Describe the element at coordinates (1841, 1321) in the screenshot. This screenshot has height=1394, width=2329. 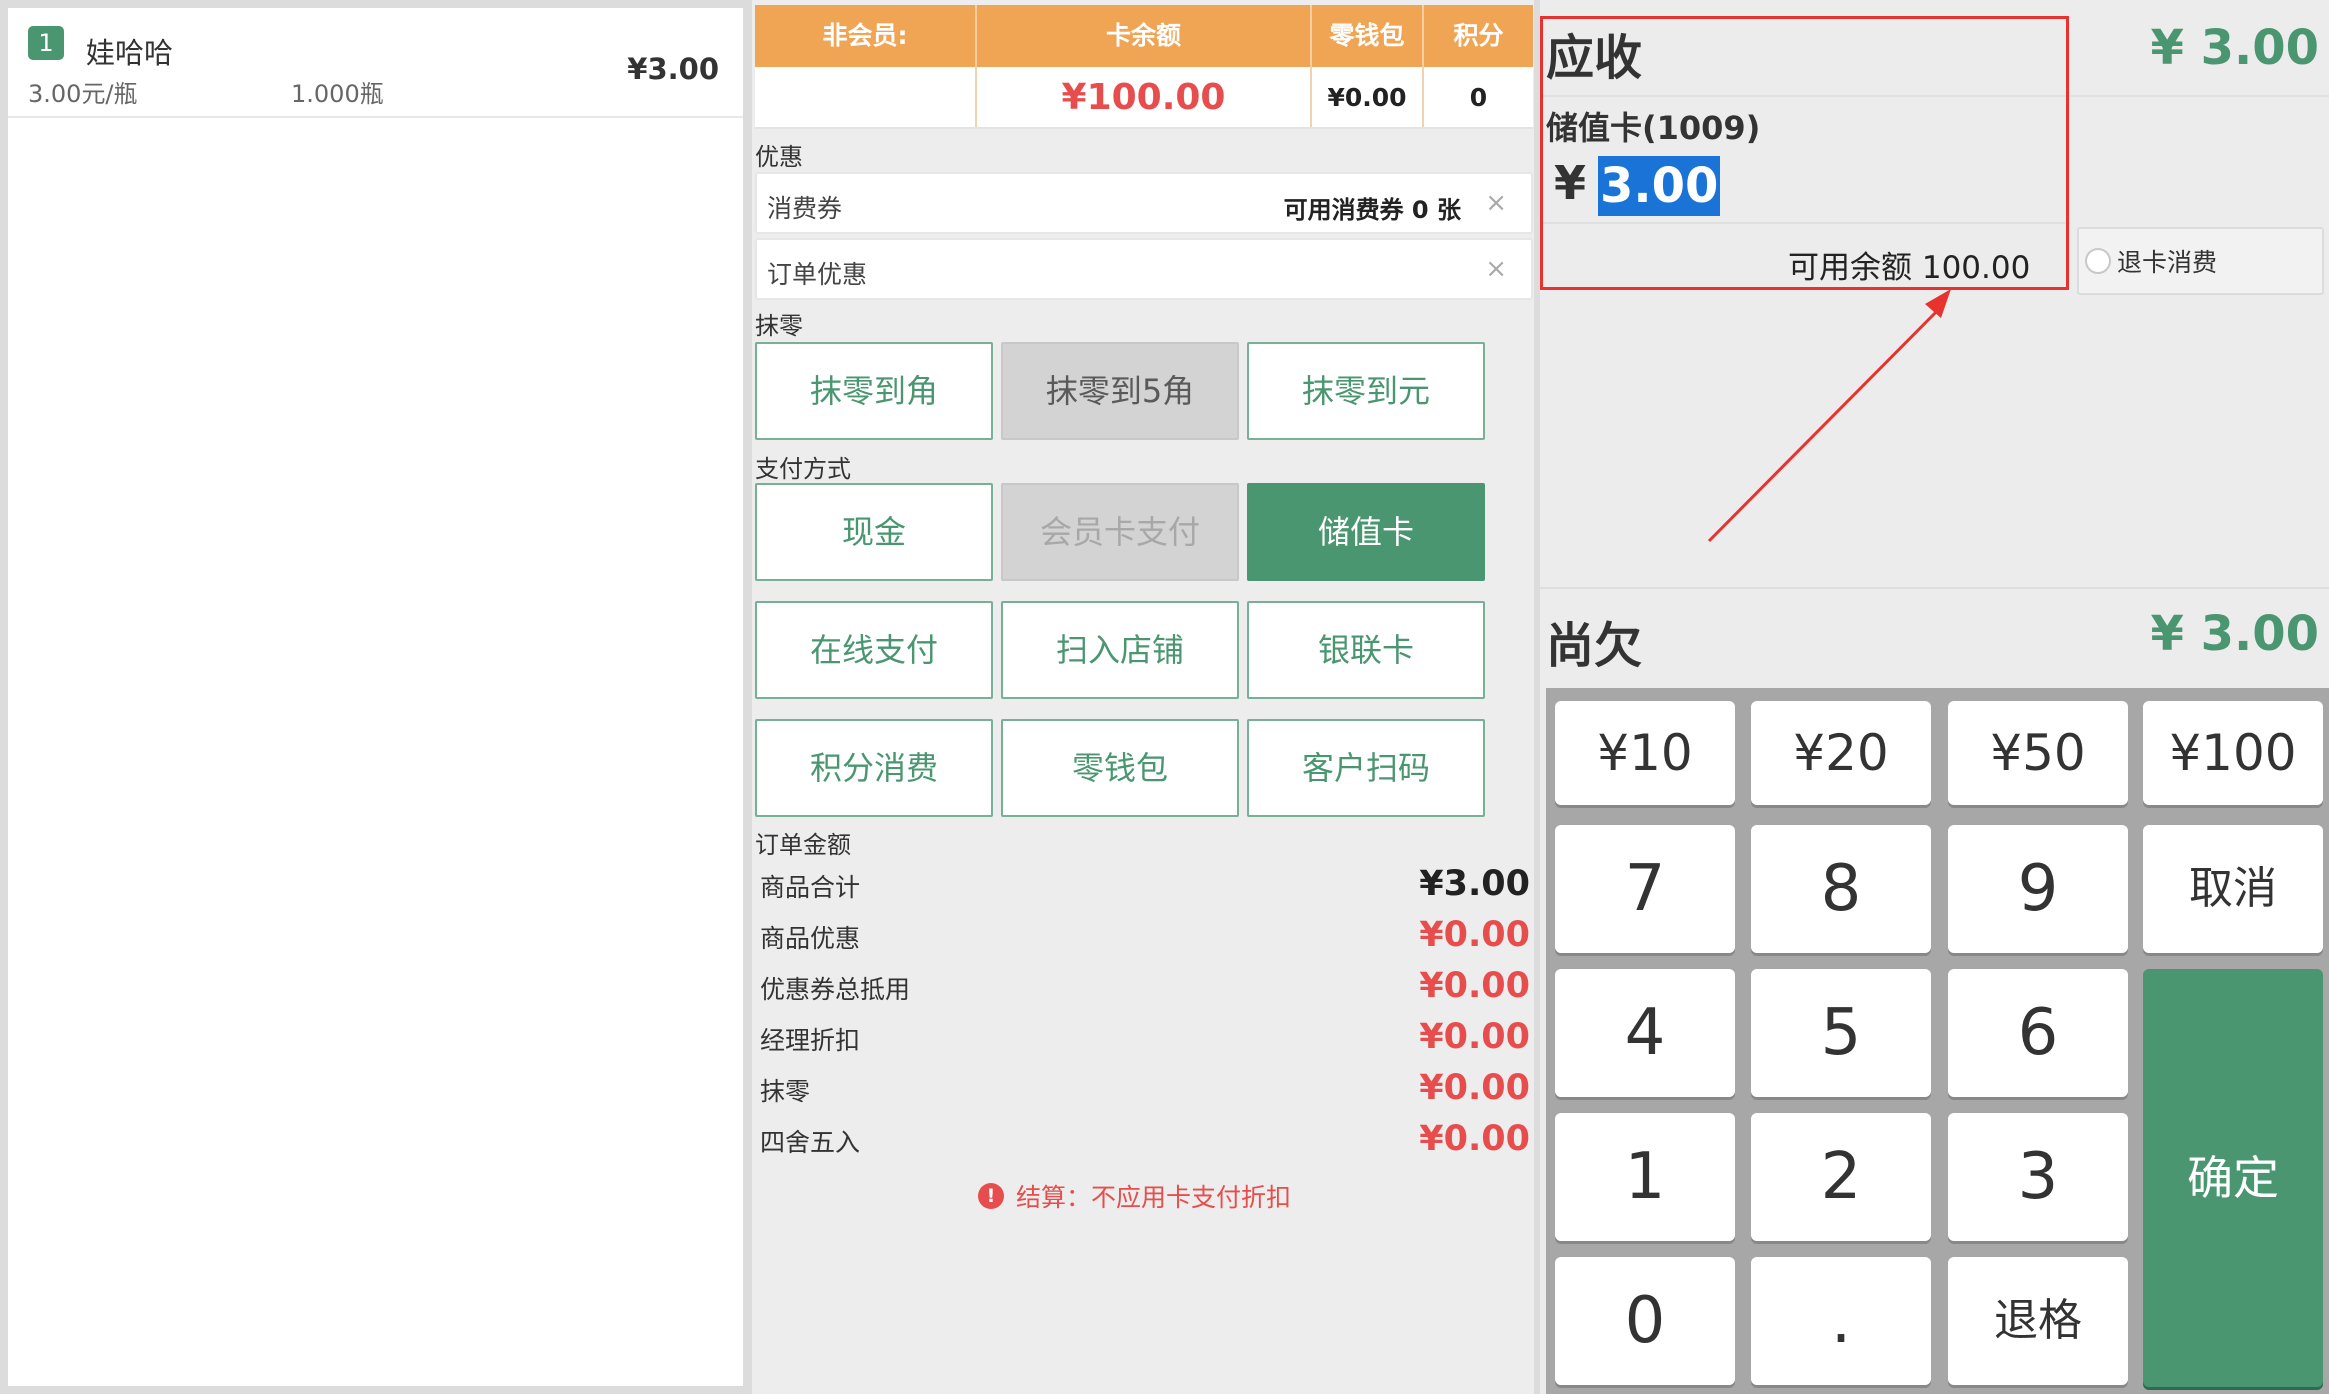
I see `key-decimal: .` at that location.